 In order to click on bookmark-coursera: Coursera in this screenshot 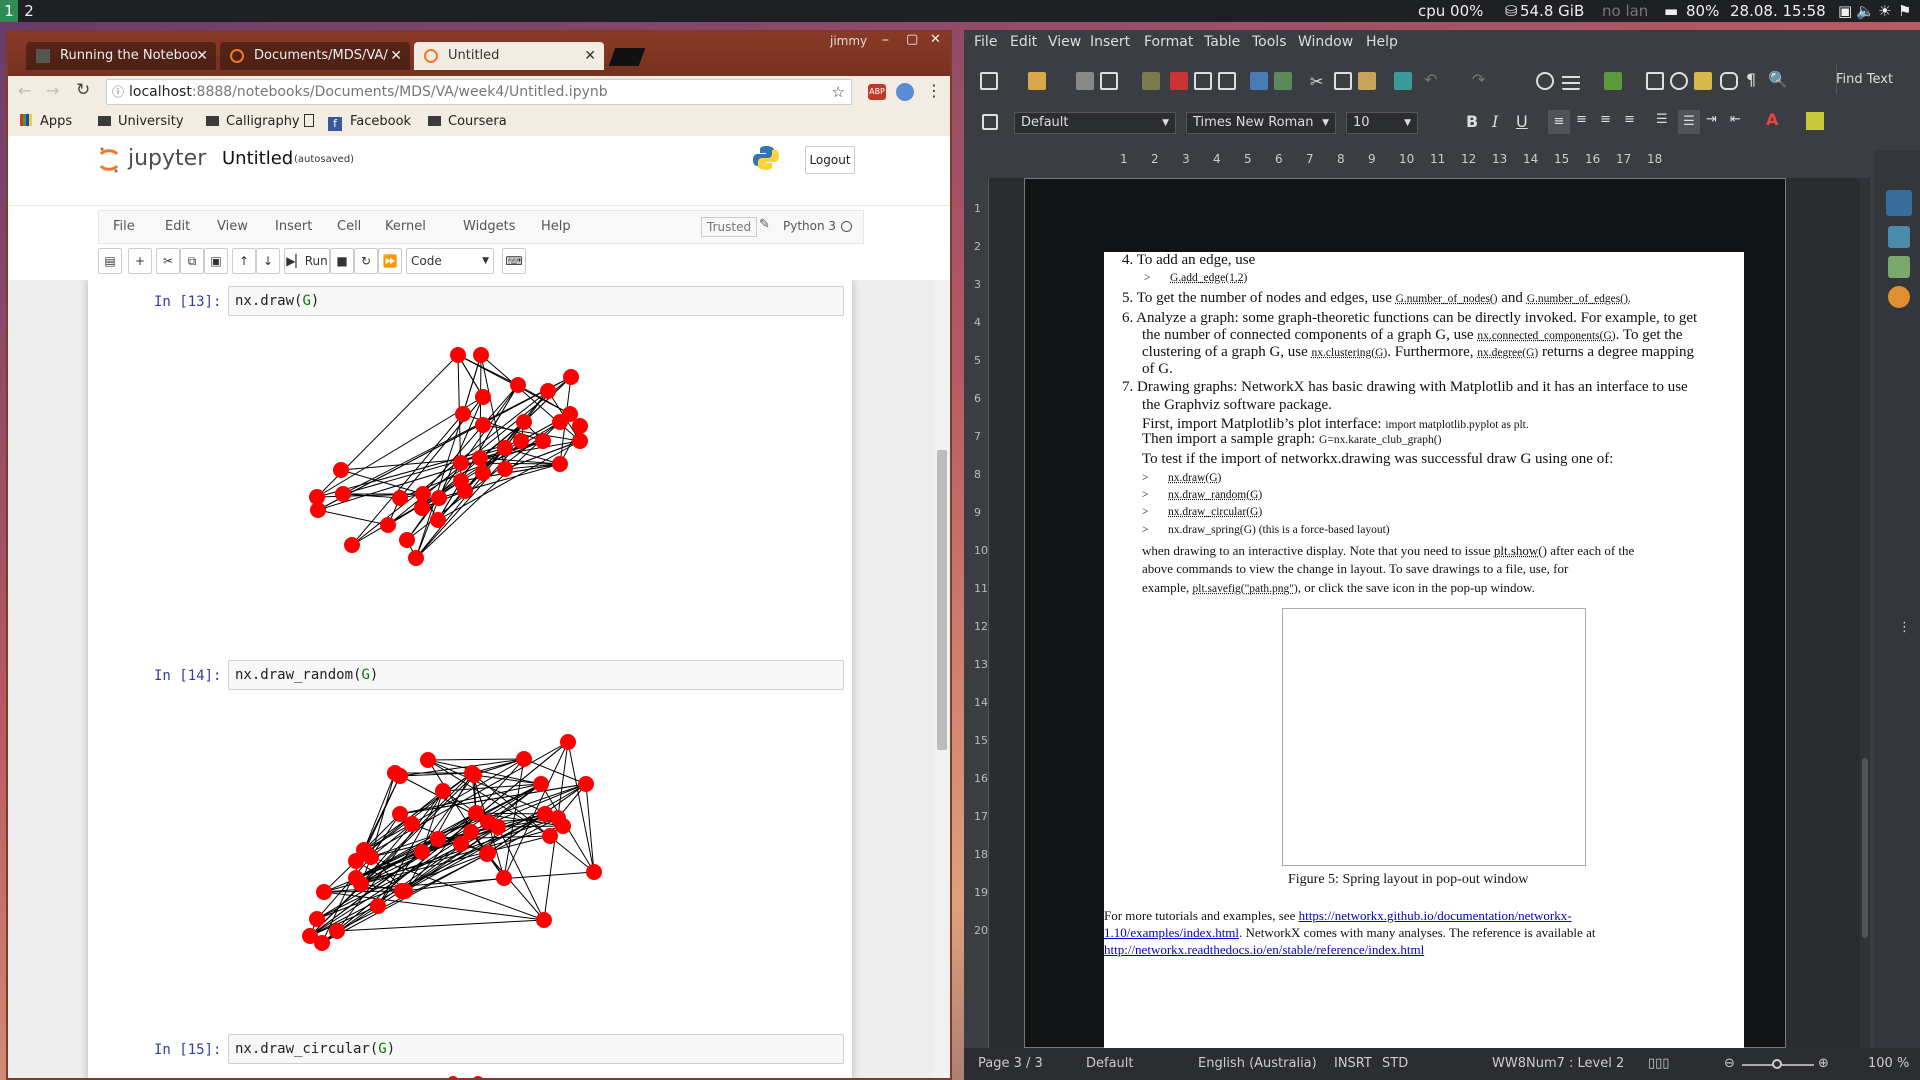, I will do `click(467, 122)`.